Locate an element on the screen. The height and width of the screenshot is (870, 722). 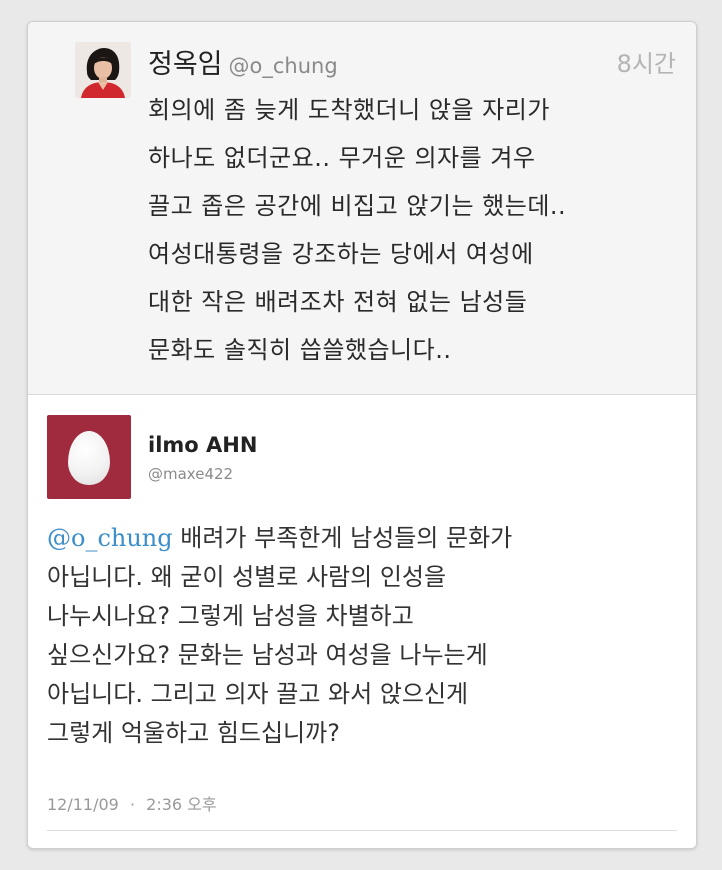
tweet-line: 하나도 없더군요.. 무거운 의자를 겨우 is located at coordinates (342, 158).